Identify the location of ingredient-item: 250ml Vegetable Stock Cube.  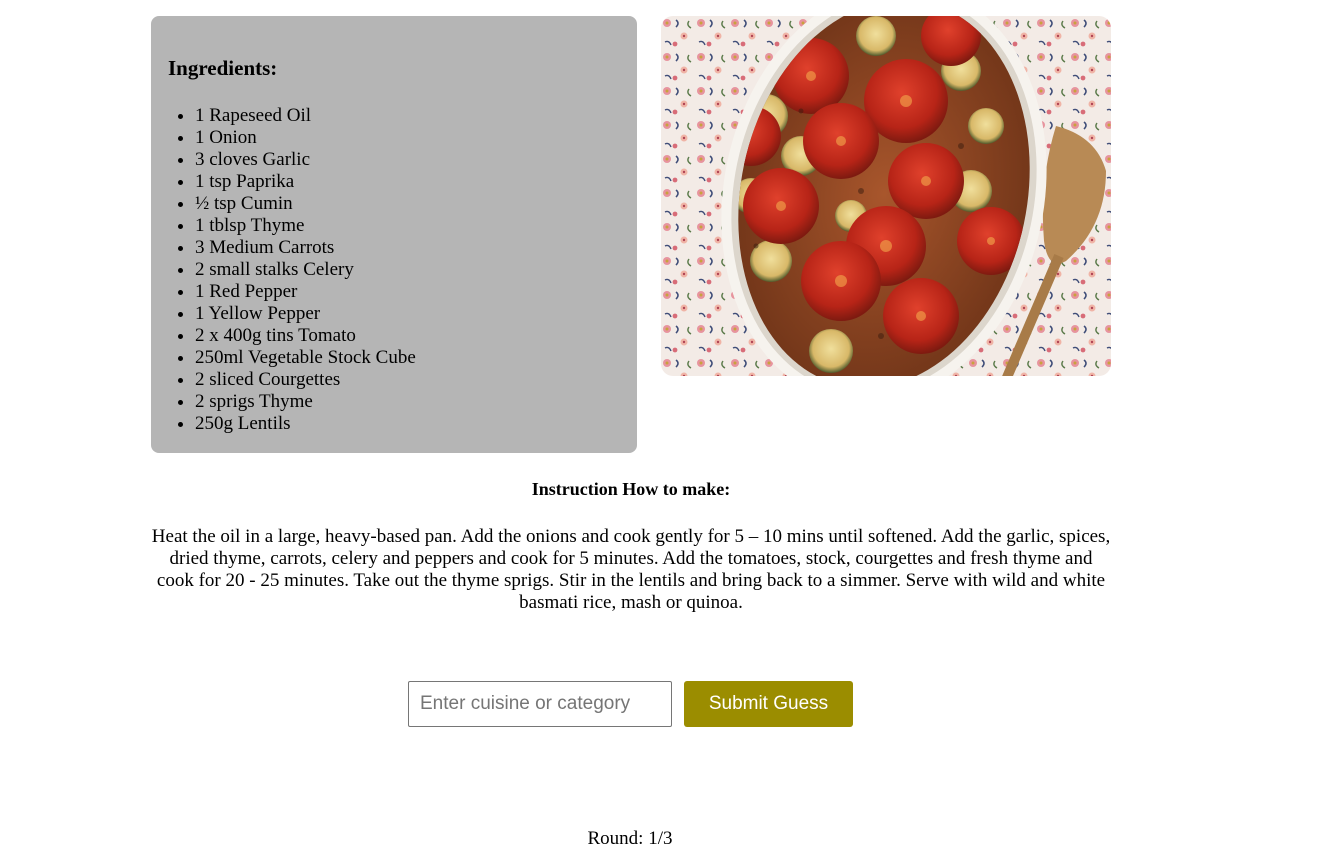
(305, 358).